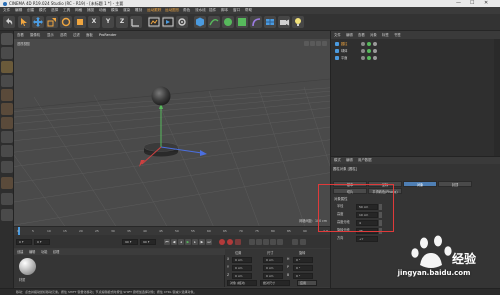  I want to click on menu-select: 选择, so click(54, 10).